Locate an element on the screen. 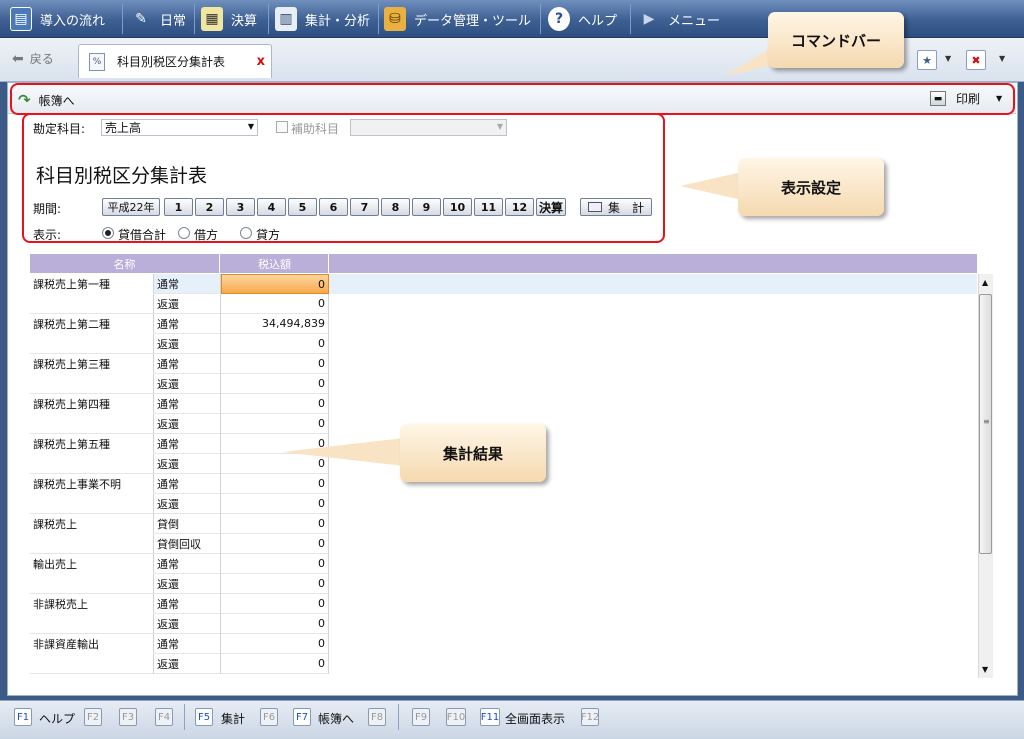 The height and width of the screenshot is (739, 1024). cell-name: 課税売上第五種 is located at coordinates (92, 444).